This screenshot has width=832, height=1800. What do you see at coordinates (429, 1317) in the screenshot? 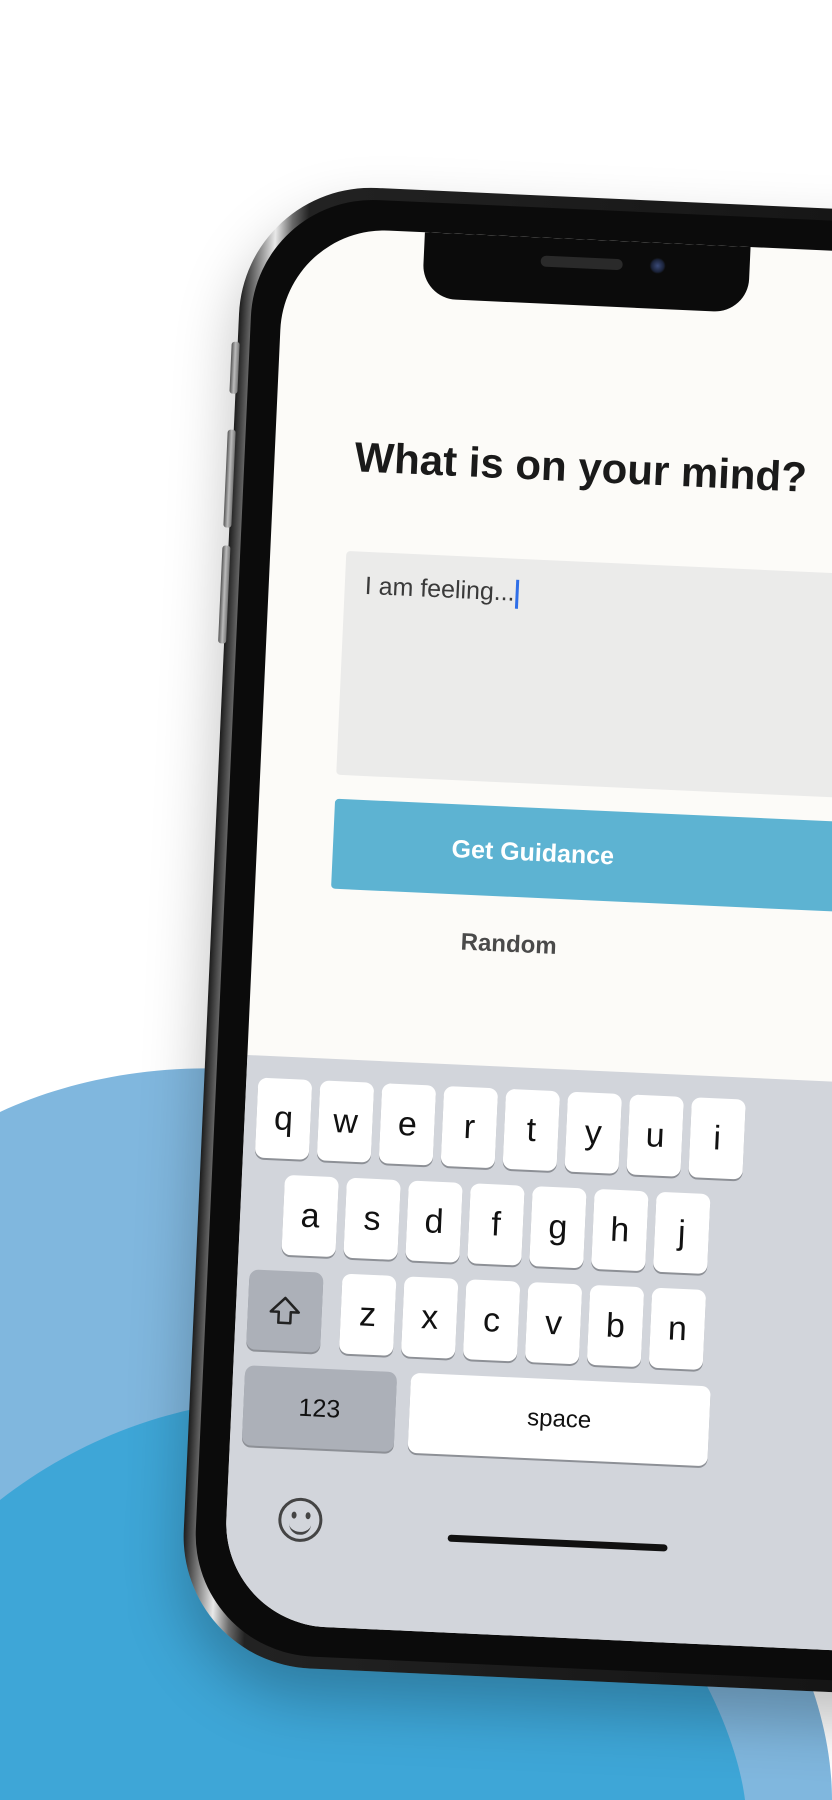
I see `key-x: x` at bounding box center [429, 1317].